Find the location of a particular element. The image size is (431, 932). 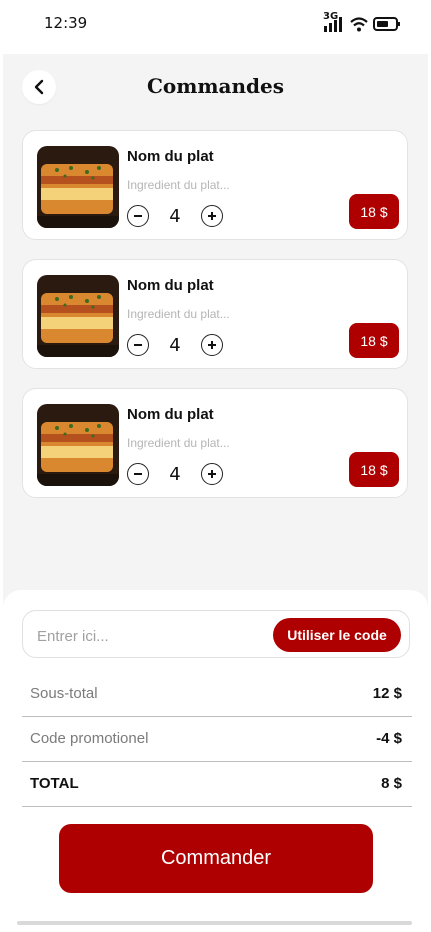

promo-label: Code promotionel is located at coordinates (89, 738).